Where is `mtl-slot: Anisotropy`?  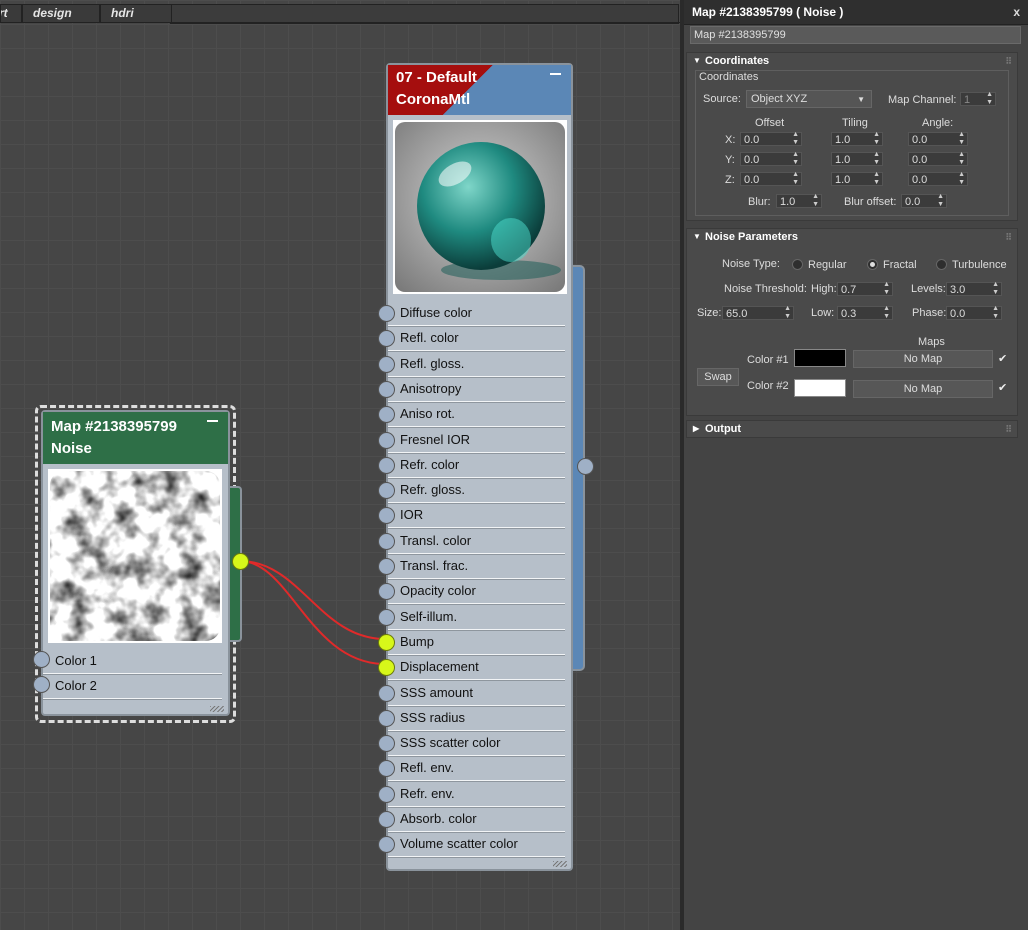
mtl-slot: Anisotropy is located at coordinates (476, 389).